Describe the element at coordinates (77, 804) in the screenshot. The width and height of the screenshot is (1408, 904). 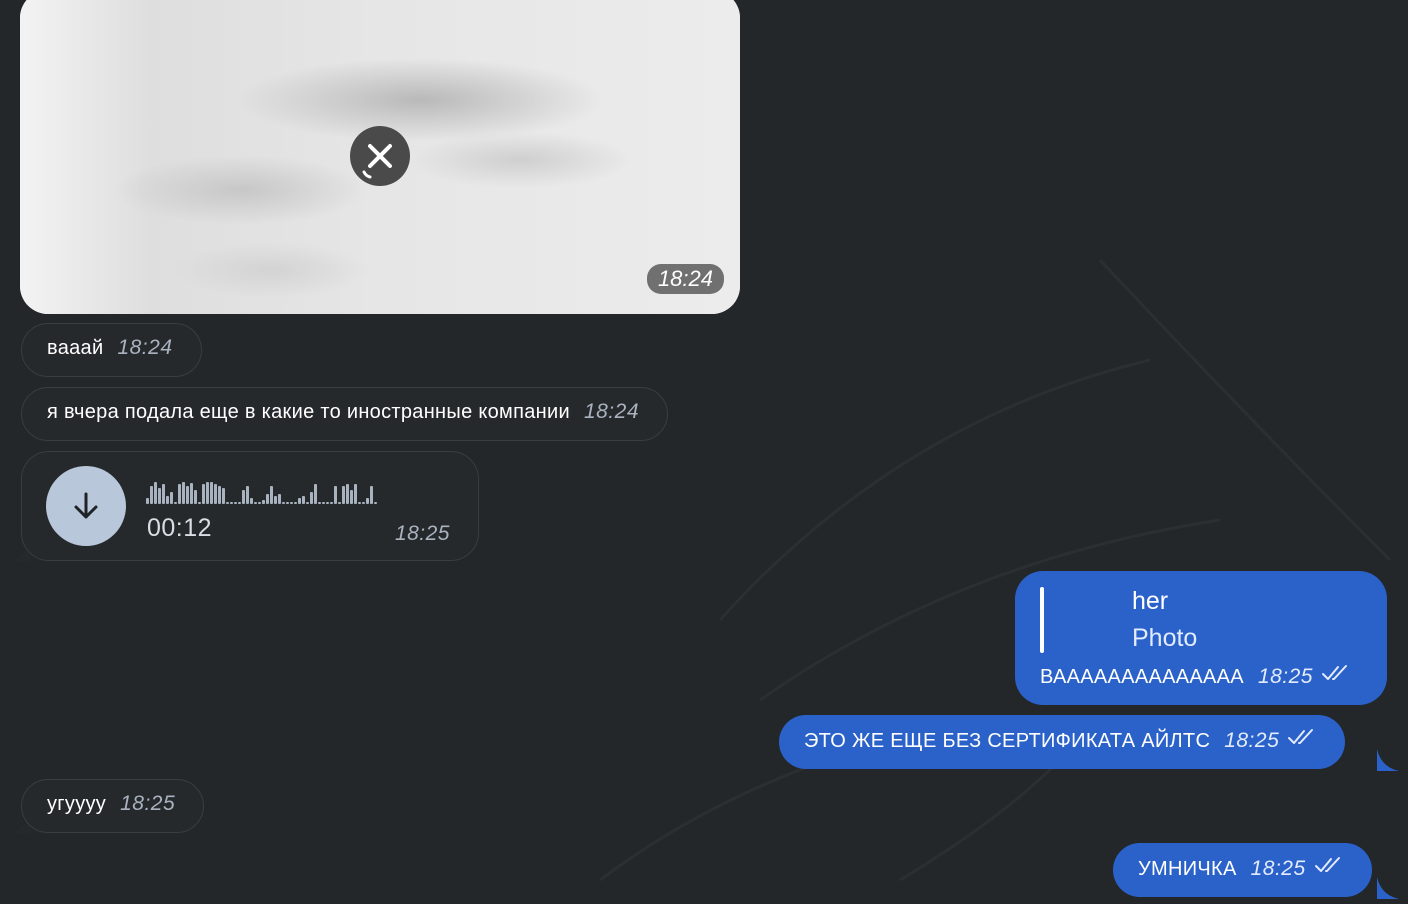
I see `message-text: угуууу` at that location.